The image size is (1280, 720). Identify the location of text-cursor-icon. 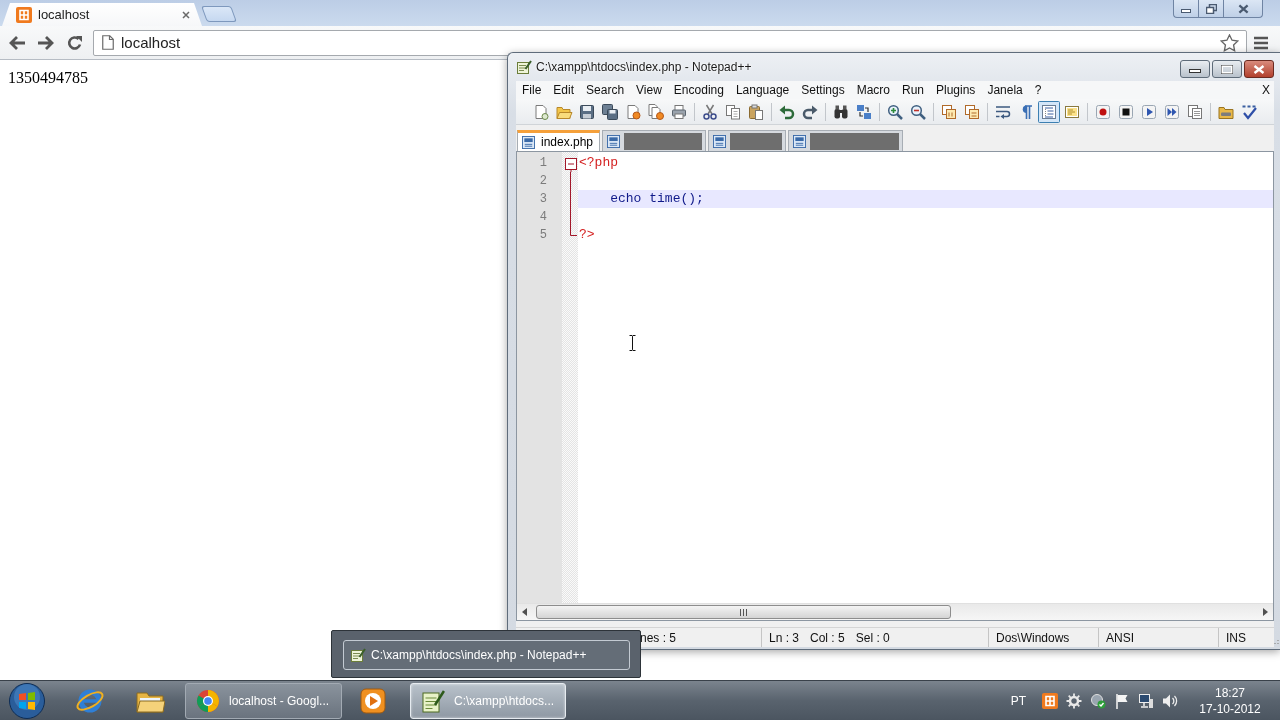
(632, 343).